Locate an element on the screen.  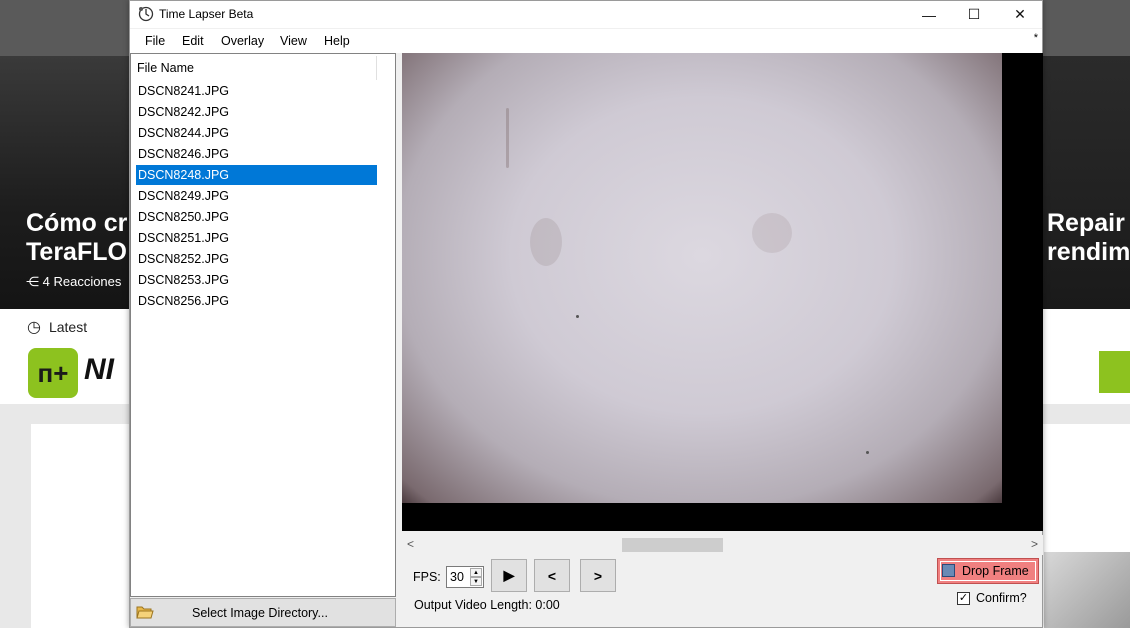
menu-help: Help is located at coordinates (337, 41).